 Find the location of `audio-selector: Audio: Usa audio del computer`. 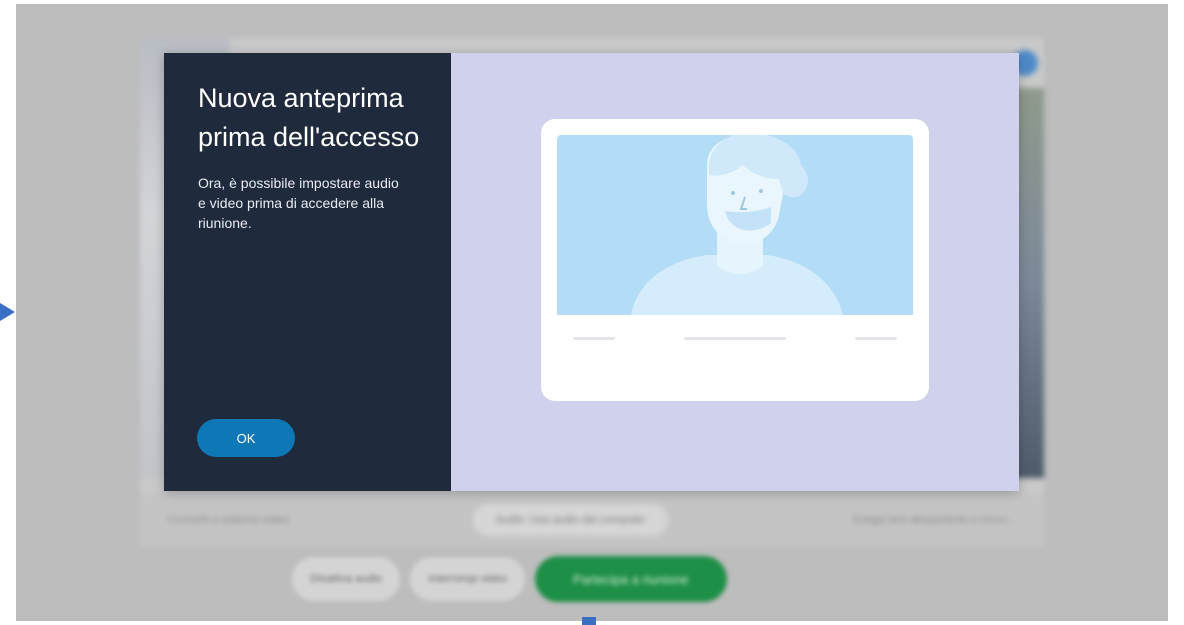

audio-selector: Audio: Usa audio del computer is located at coordinates (570, 520).